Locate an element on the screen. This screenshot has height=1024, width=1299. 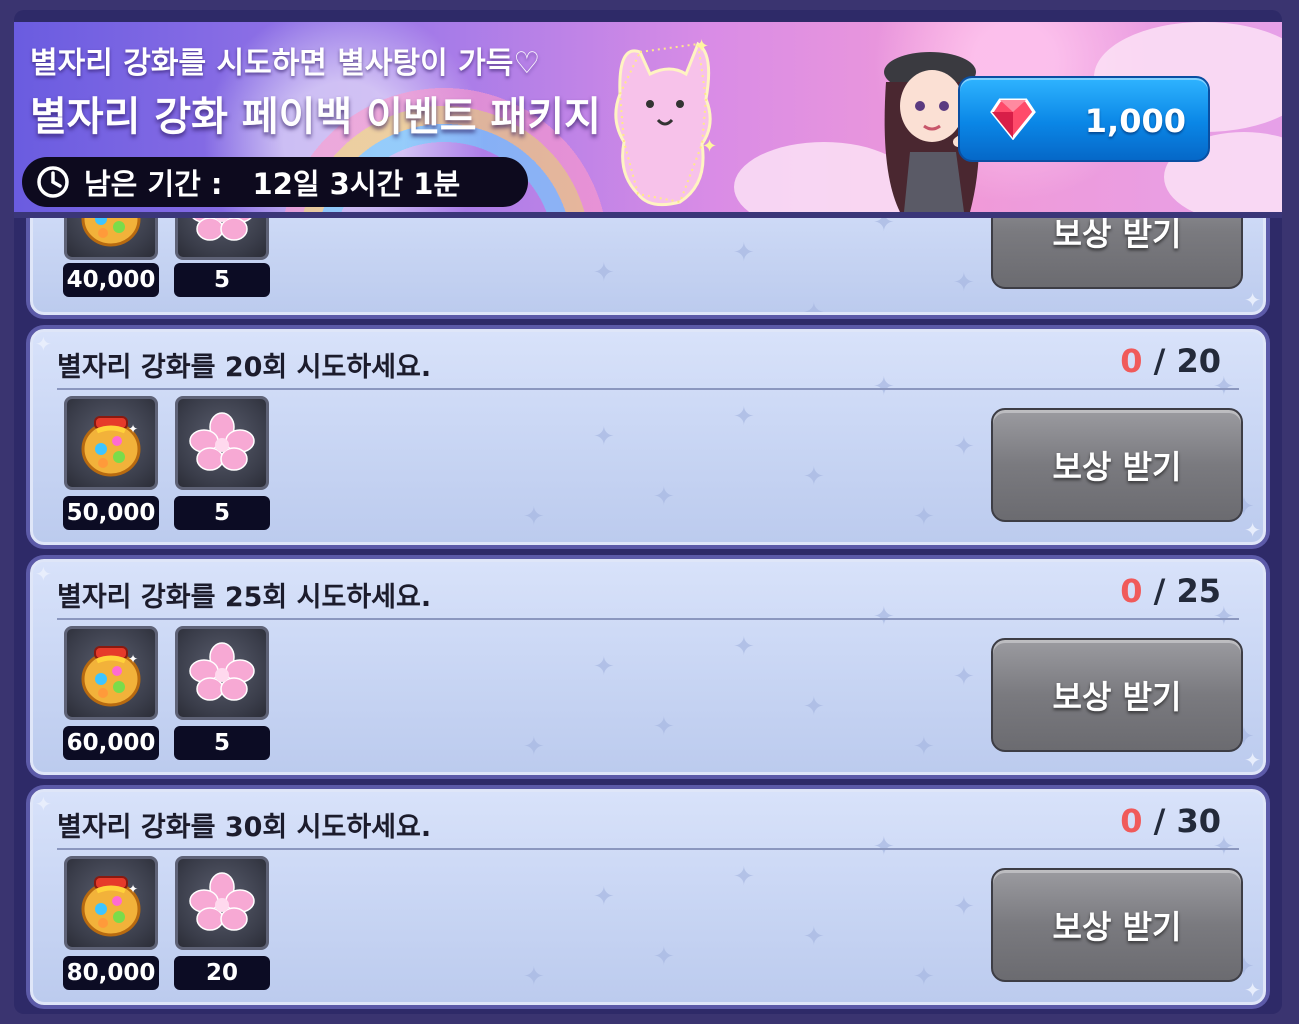
mission-progress: 0 / 25 is located at coordinates (1170, 591).